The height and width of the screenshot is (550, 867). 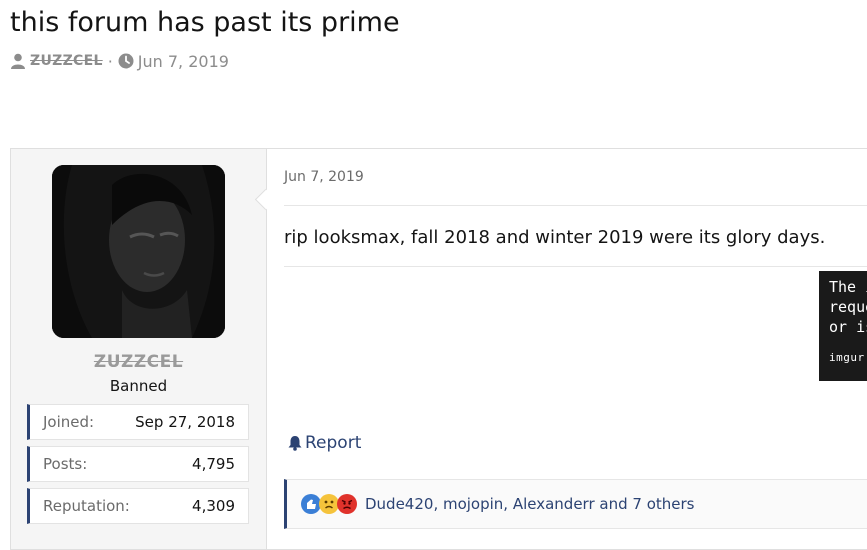 What do you see at coordinates (183, 61) in the screenshot?
I see `thread-date-link: Jun 7, 2019` at bounding box center [183, 61].